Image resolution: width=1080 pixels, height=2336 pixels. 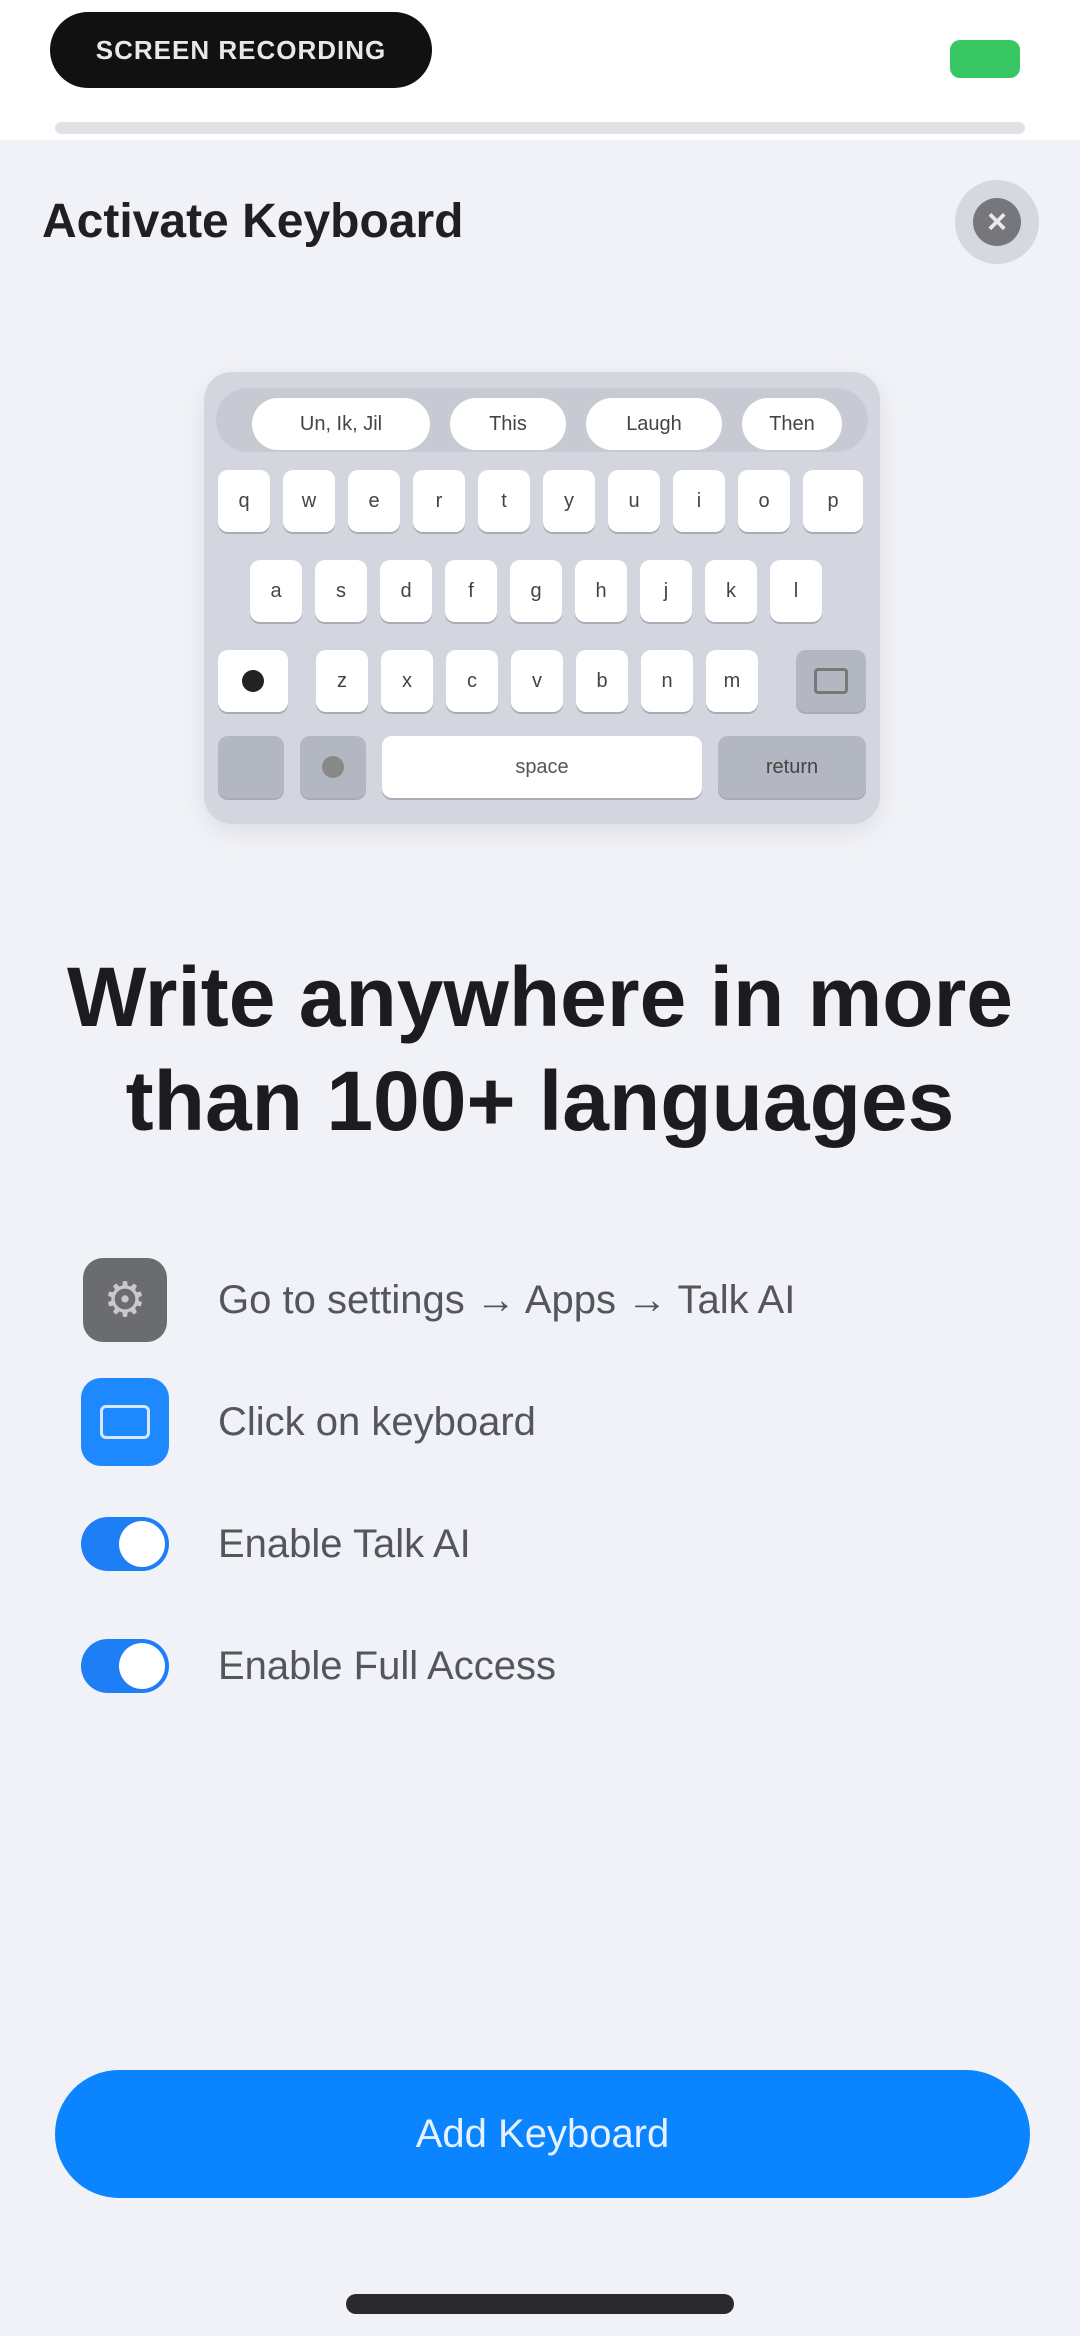 I want to click on step-open-settings: ⚙ Go to settings → Apps → Talk AI, so click(x=540, y=1300).